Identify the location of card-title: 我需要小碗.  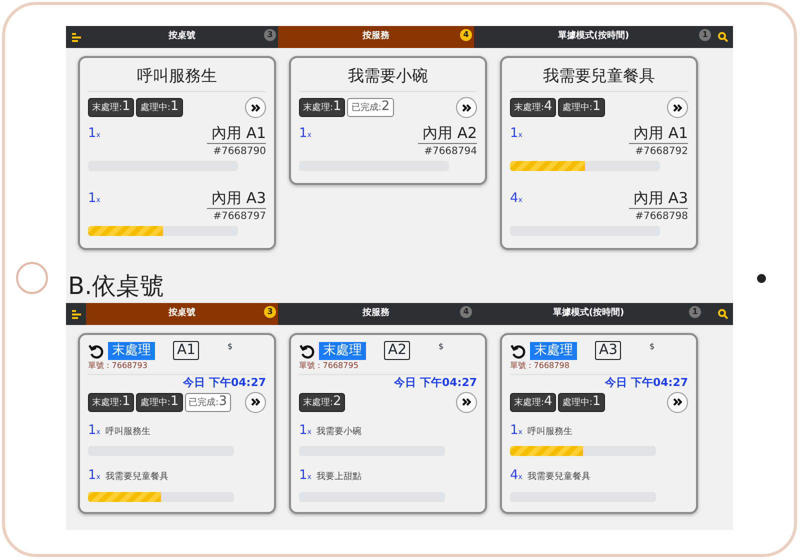
(388, 78).